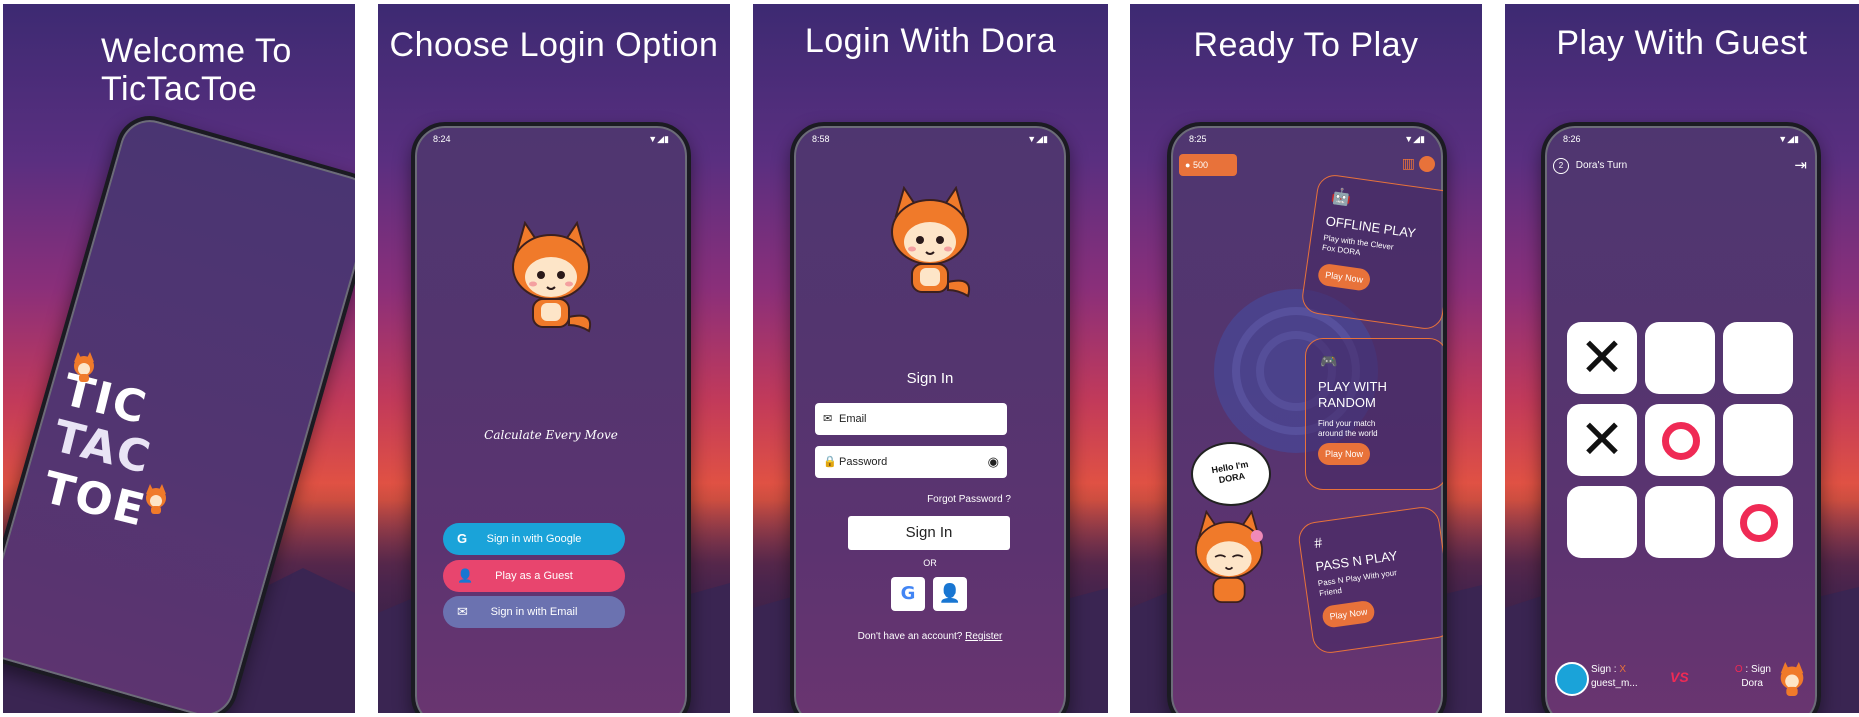 Image resolution: width=1859 pixels, height=717 pixels. Describe the element at coordinates (1752, 683) in the screenshot. I see `player-two-name: Dora` at that location.